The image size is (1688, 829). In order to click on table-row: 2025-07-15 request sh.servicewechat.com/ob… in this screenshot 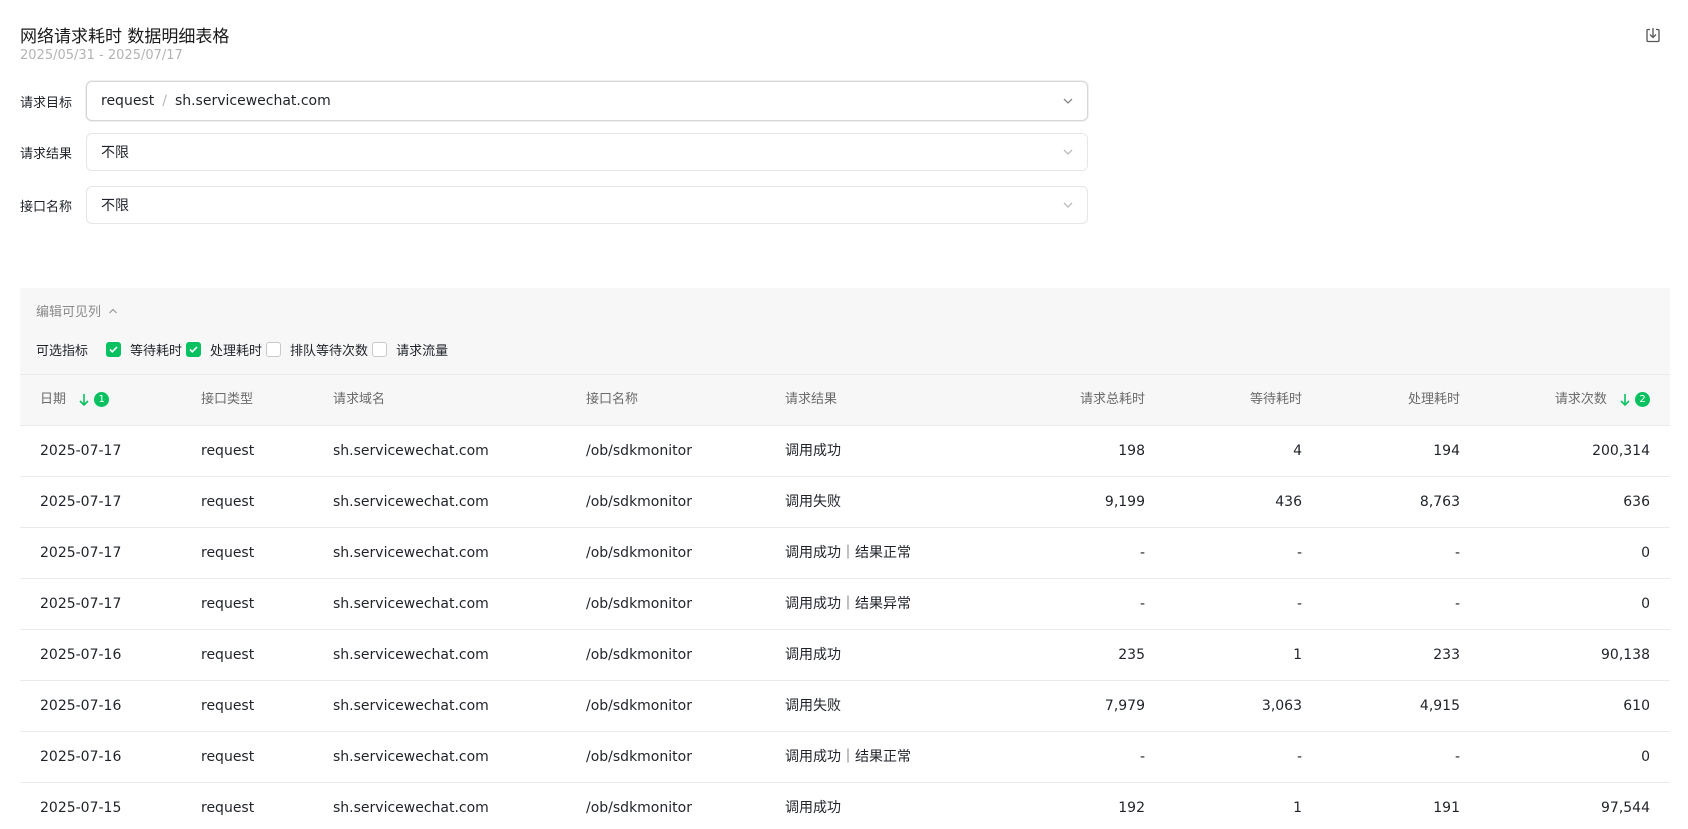, I will do `click(845, 806)`.